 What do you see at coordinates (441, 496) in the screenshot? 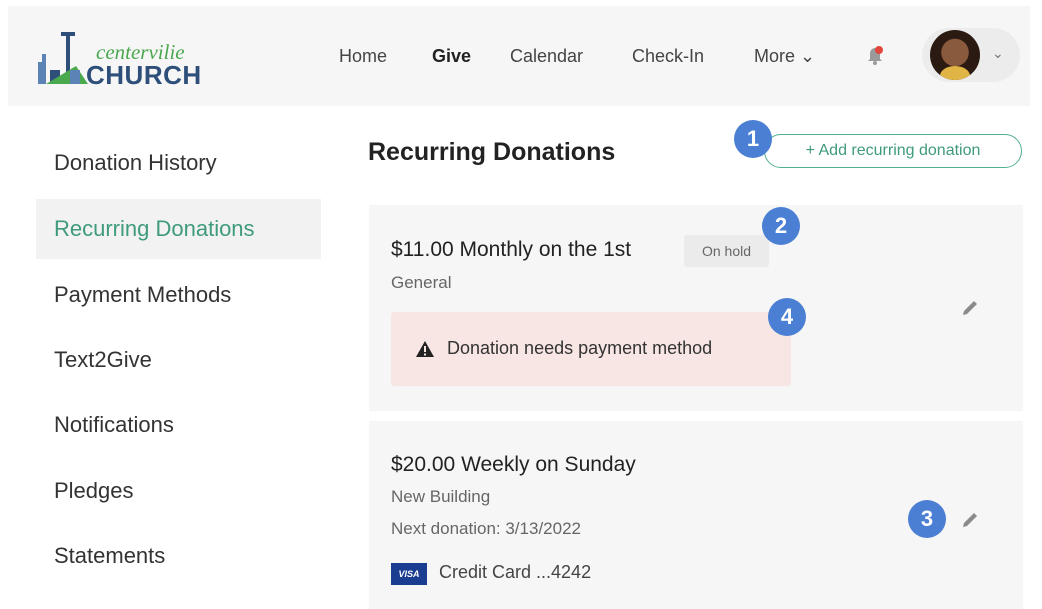
I see `donation-fund: New Building` at bounding box center [441, 496].